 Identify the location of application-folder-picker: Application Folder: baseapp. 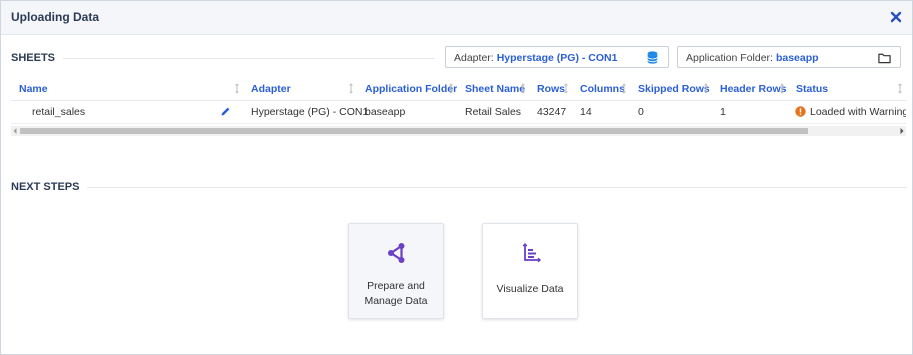
(789, 57).